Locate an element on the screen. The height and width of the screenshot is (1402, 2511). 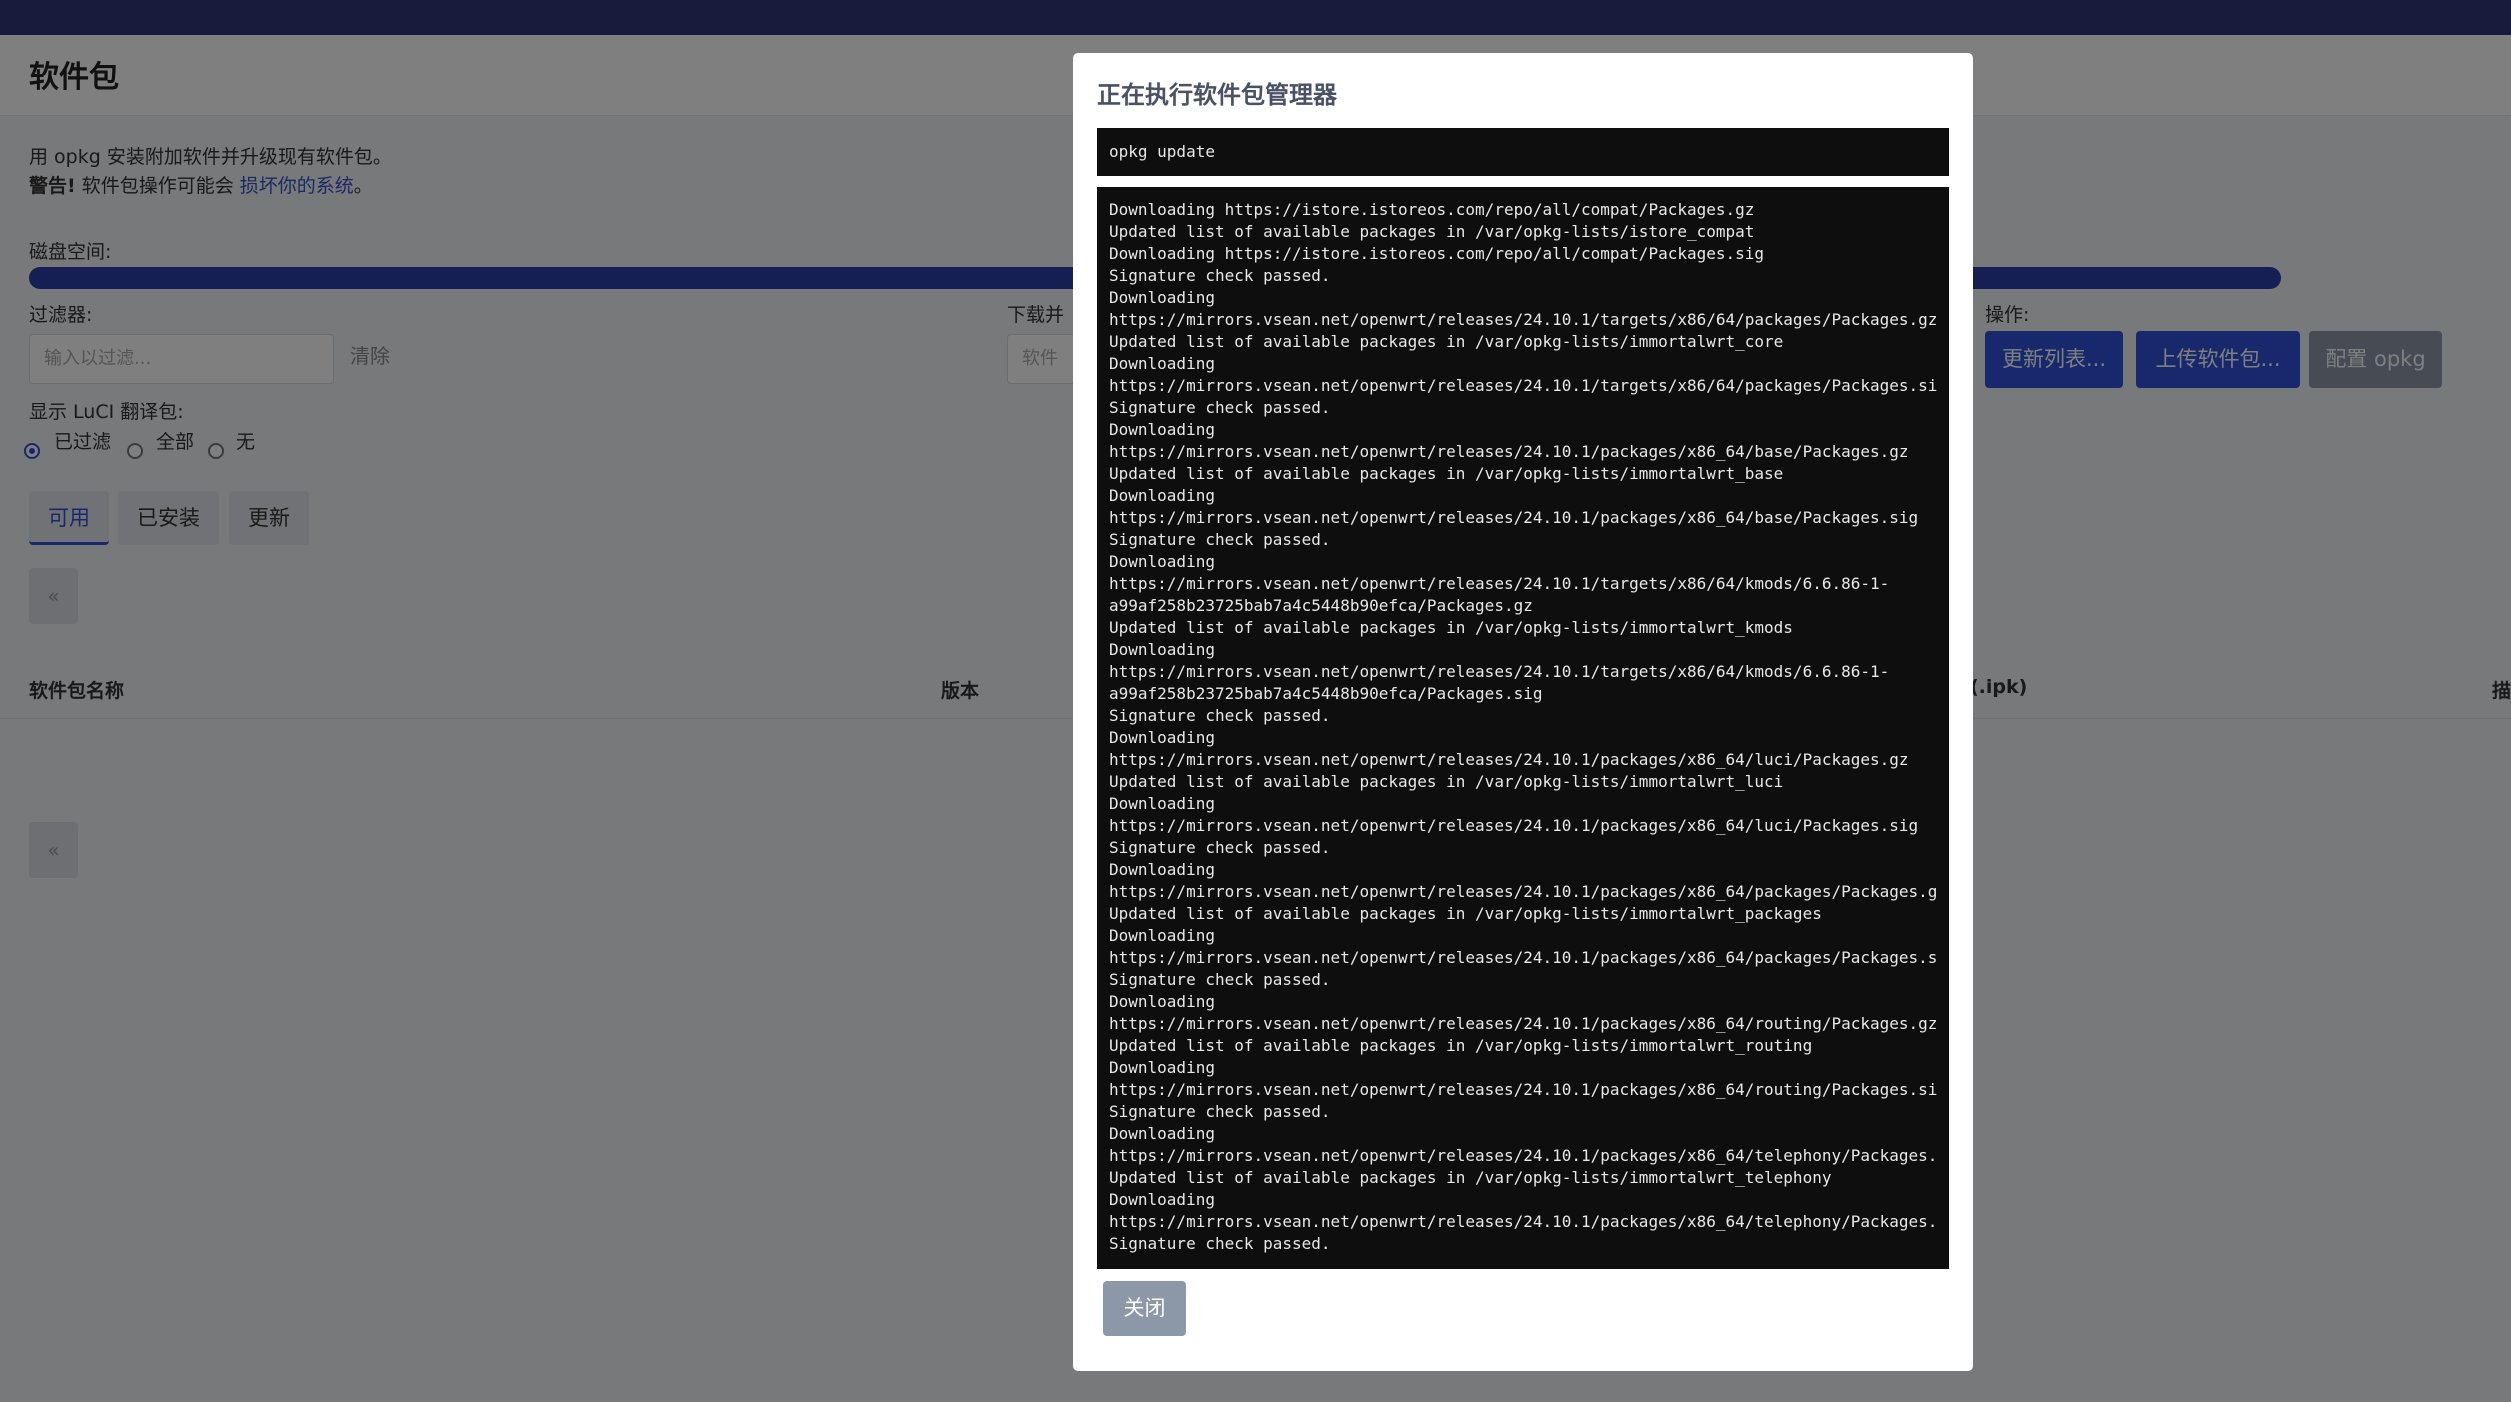
close-button: 关闭 is located at coordinates (1144, 1308).